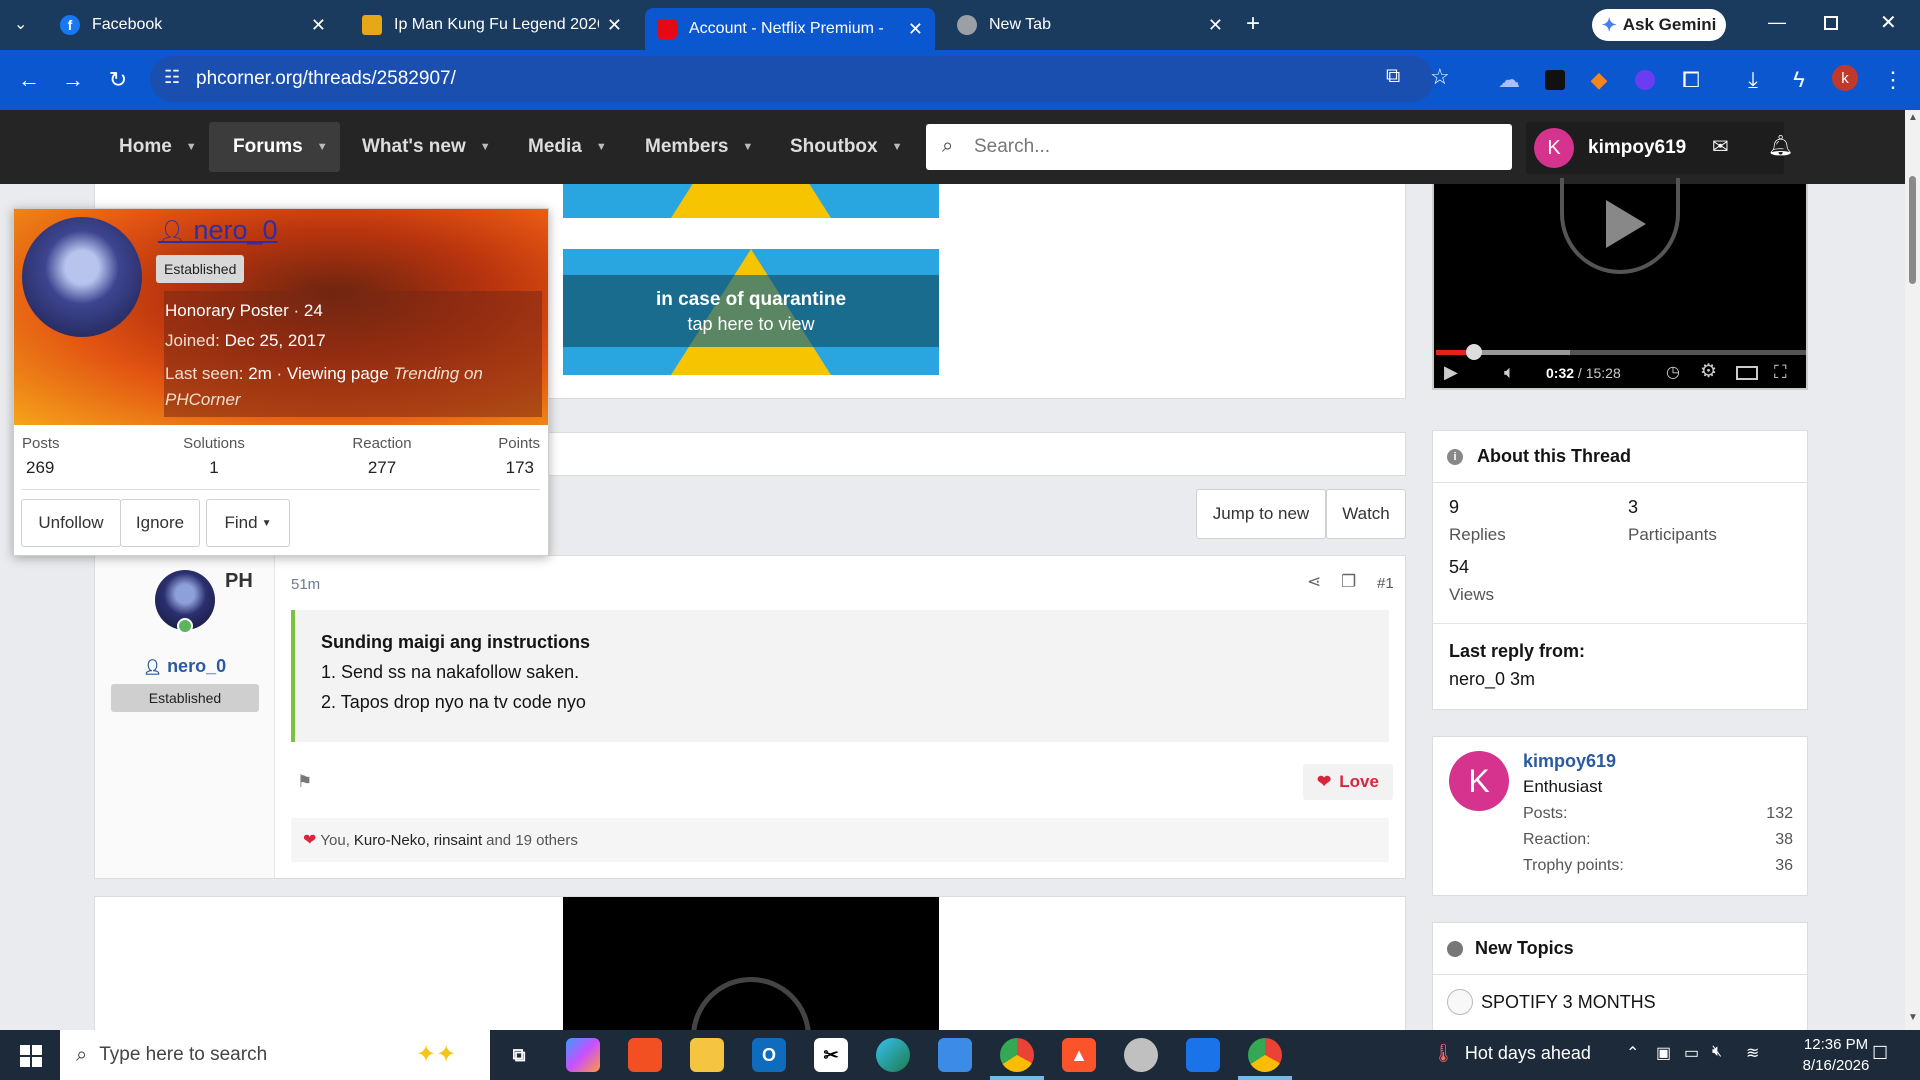  Describe the element at coordinates (392, 840) in the screenshot. I see `reaction-user: Kuro-Neko,` at that location.